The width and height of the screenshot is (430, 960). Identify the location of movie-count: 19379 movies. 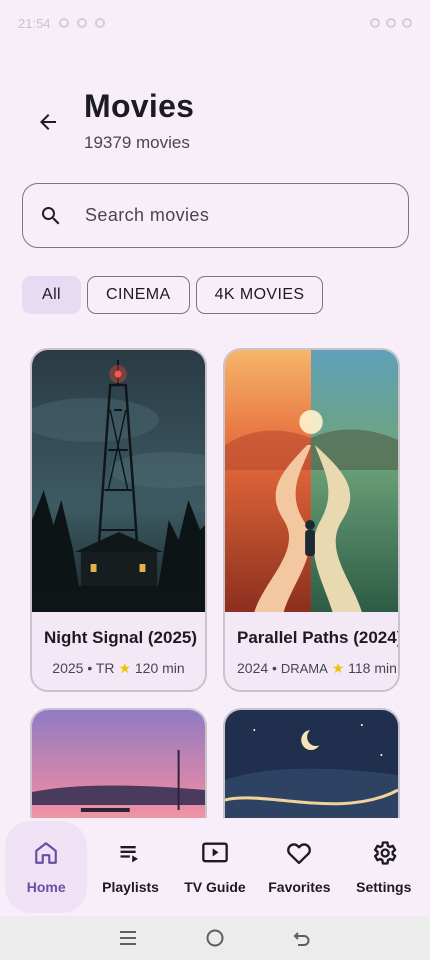
(137, 142).